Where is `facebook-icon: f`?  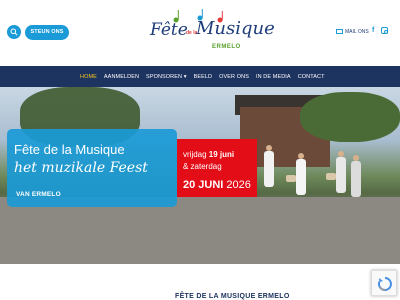
facebook-icon: f is located at coordinates (373, 30).